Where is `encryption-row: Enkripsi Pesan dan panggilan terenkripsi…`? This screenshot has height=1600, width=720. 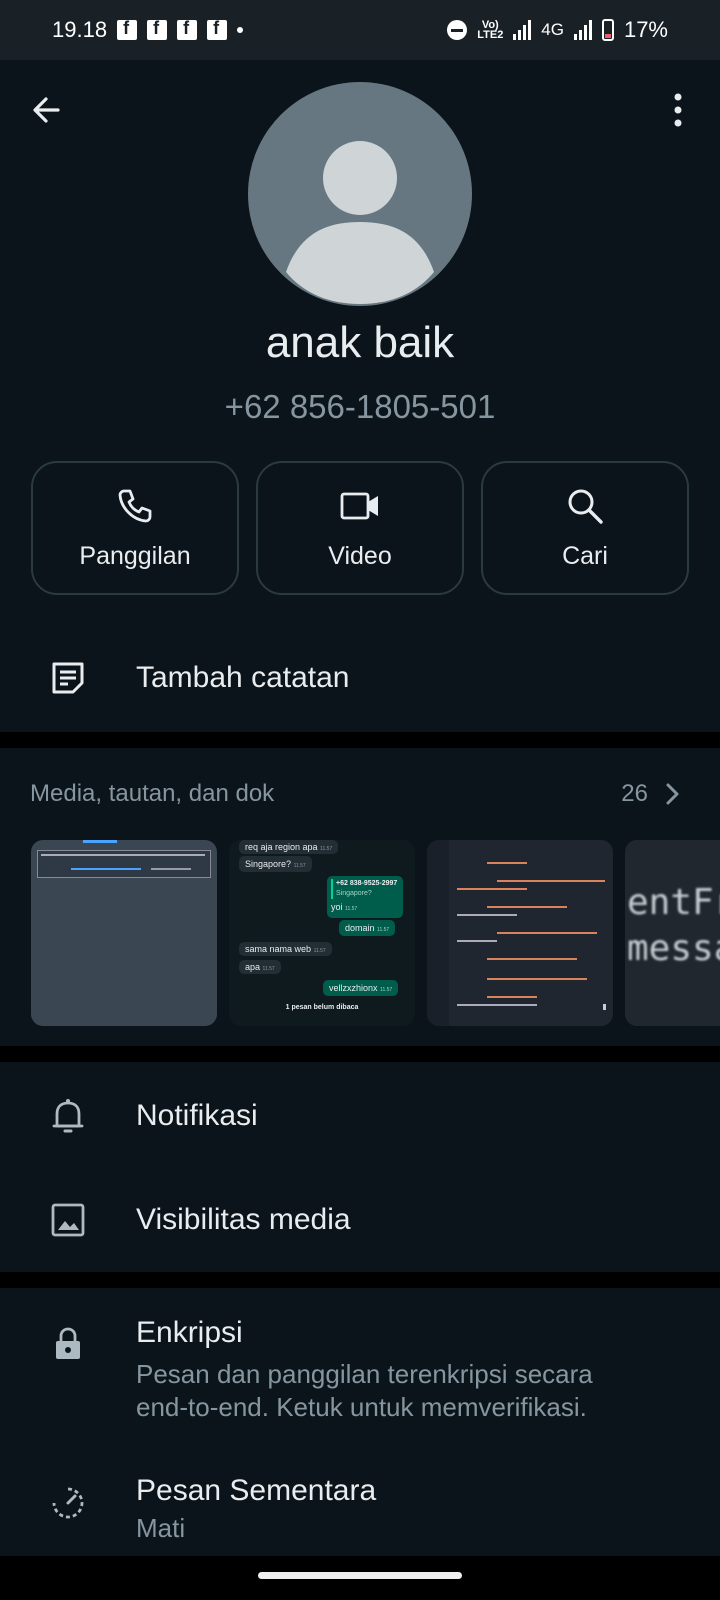 encryption-row: Enkripsi Pesan dan panggilan terenkripsi… is located at coordinates (360, 1371).